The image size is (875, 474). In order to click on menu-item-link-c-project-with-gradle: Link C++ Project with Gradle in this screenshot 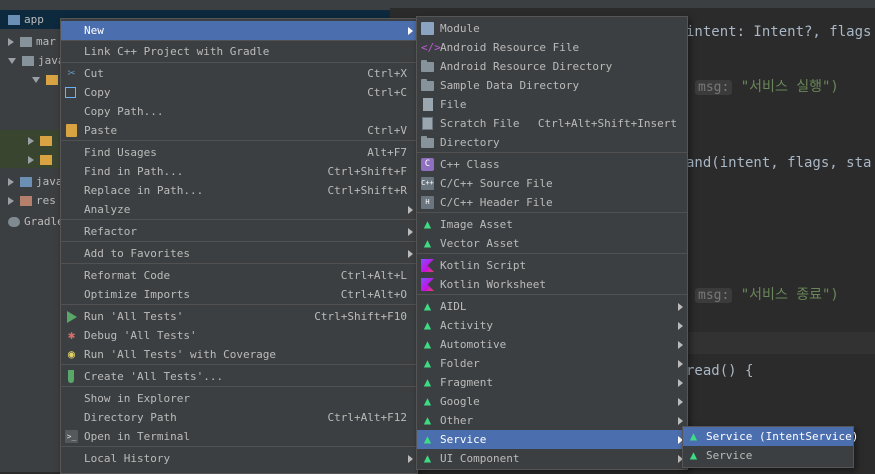, I will do `click(239, 51)`.